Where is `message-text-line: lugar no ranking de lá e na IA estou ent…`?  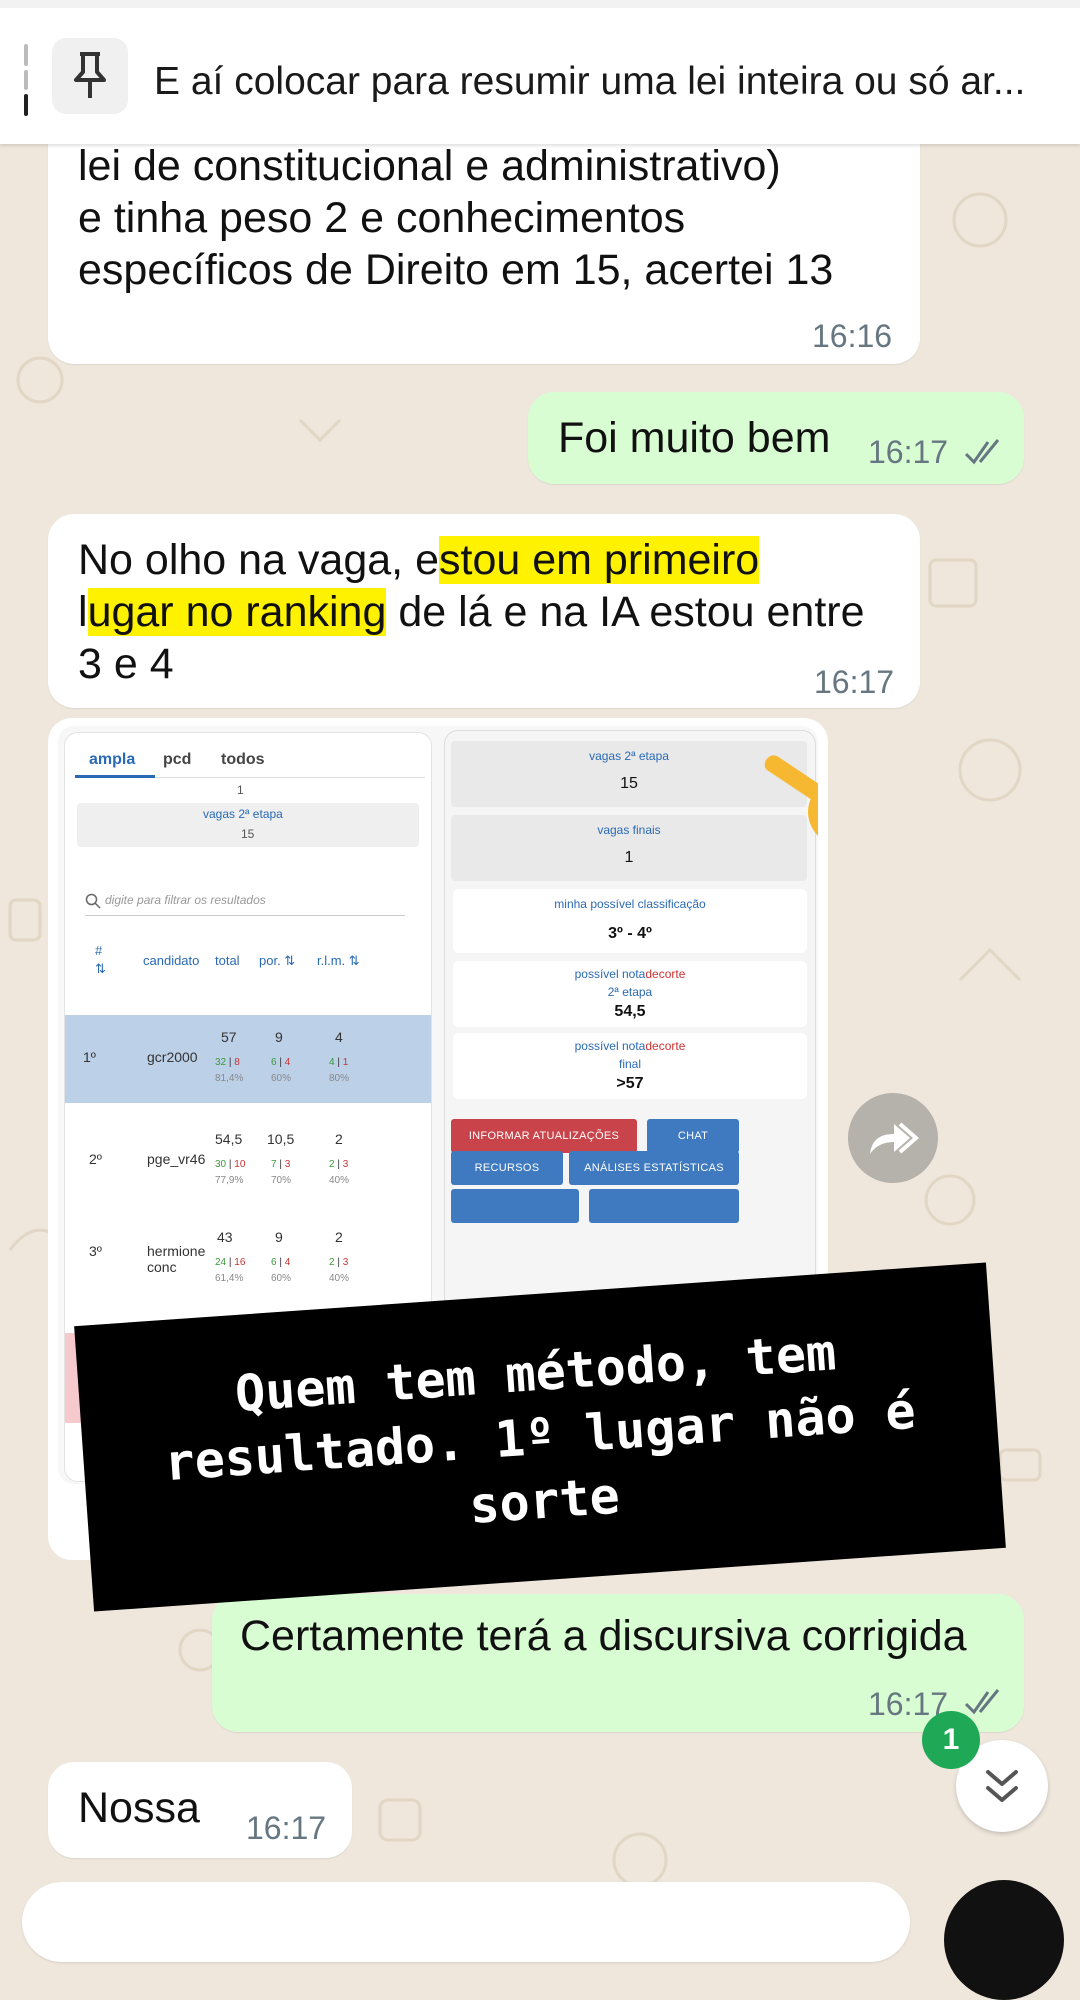
message-text-line: lugar no ranking de lá e na IA estou ent… is located at coordinates (471, 612).